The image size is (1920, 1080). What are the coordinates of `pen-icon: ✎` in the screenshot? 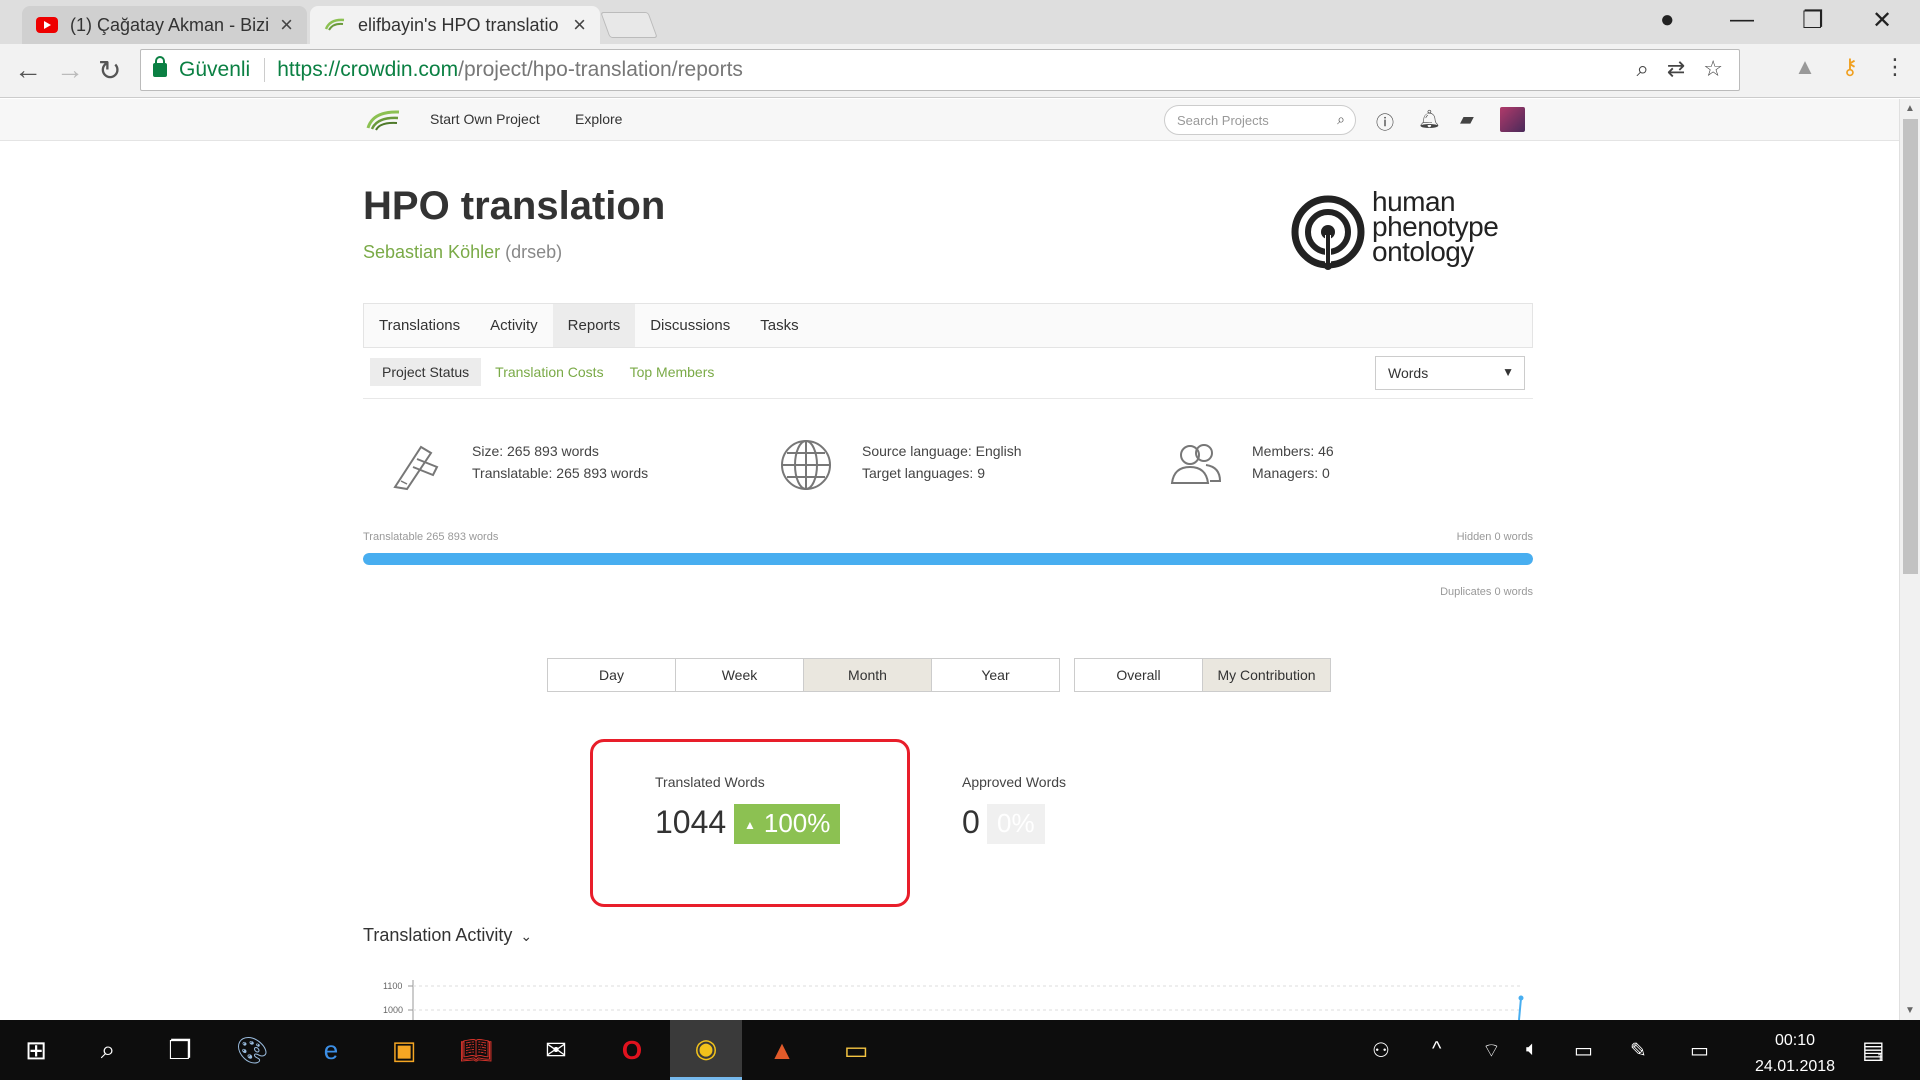 It's located at (1638, 1050).